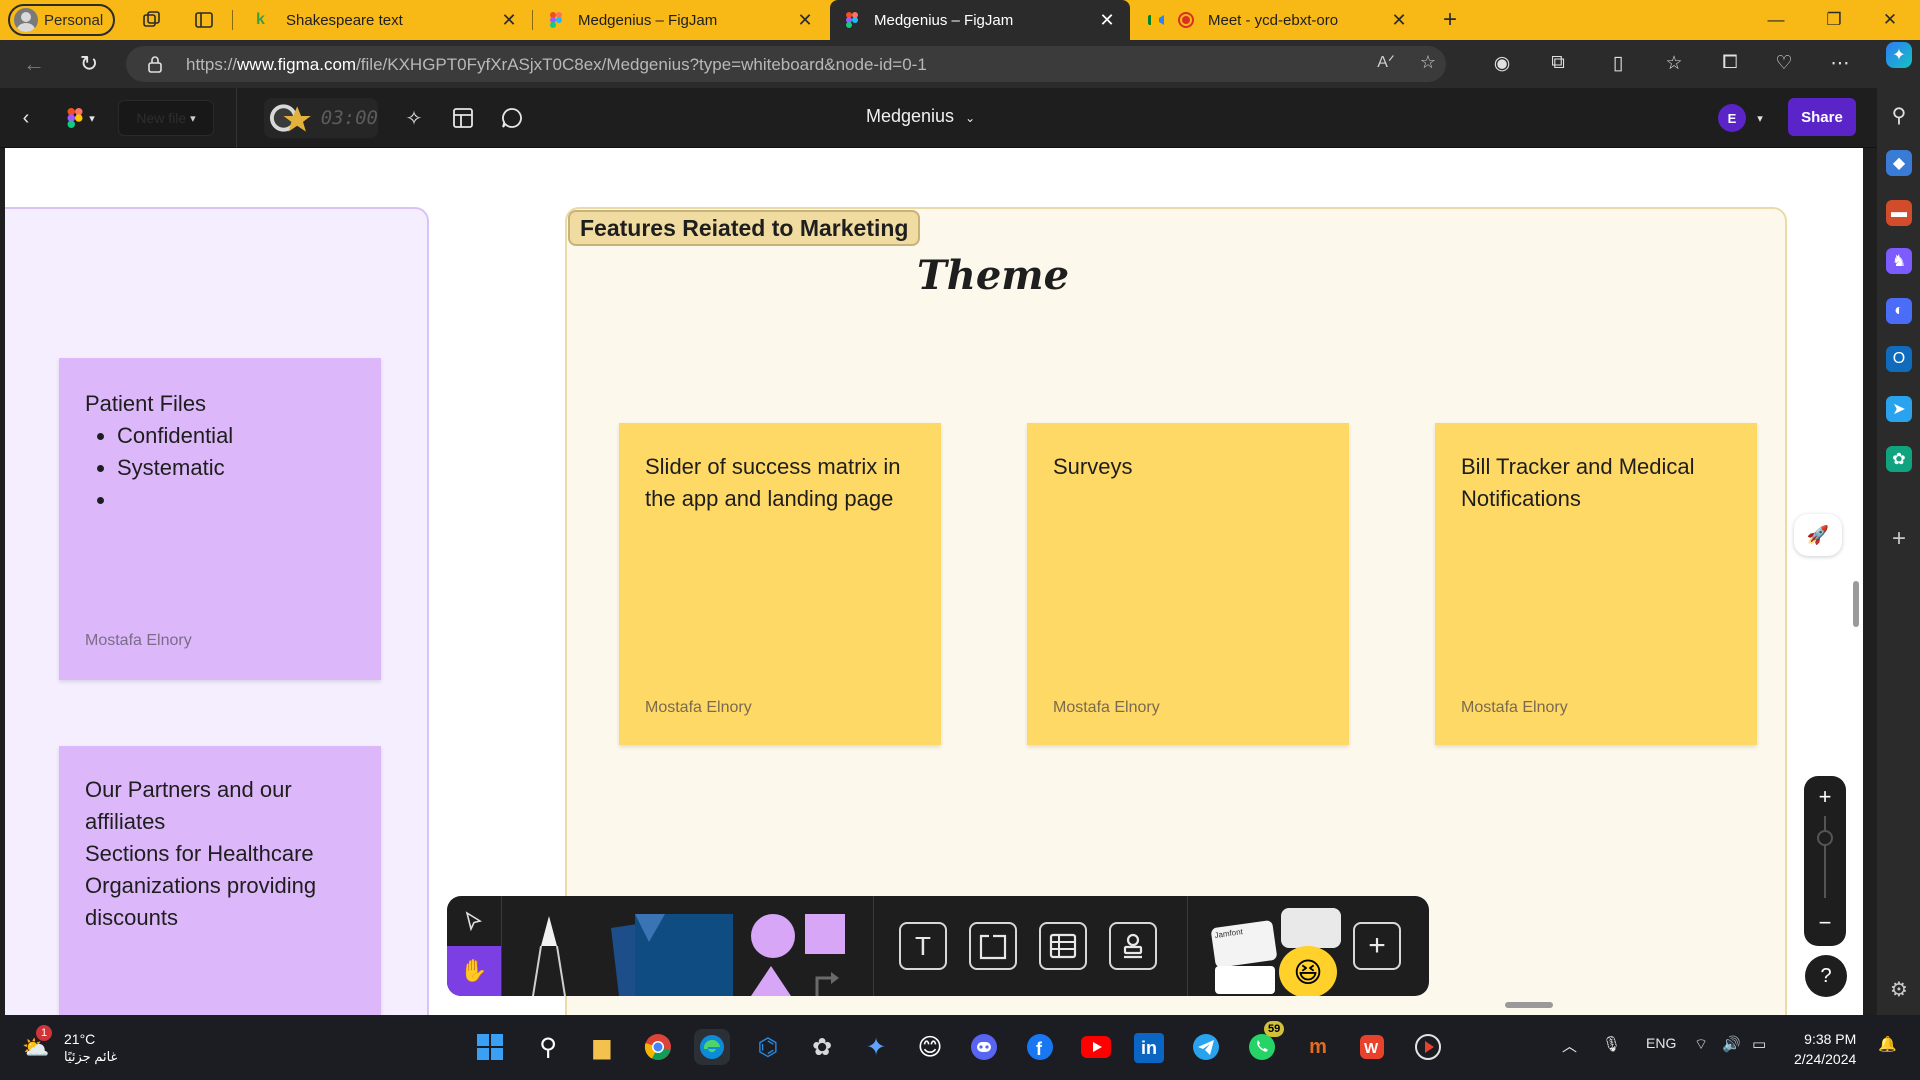  Describe the element at coordinates (712, 1047) in the screenshot. I see `edge-icon` at that location.